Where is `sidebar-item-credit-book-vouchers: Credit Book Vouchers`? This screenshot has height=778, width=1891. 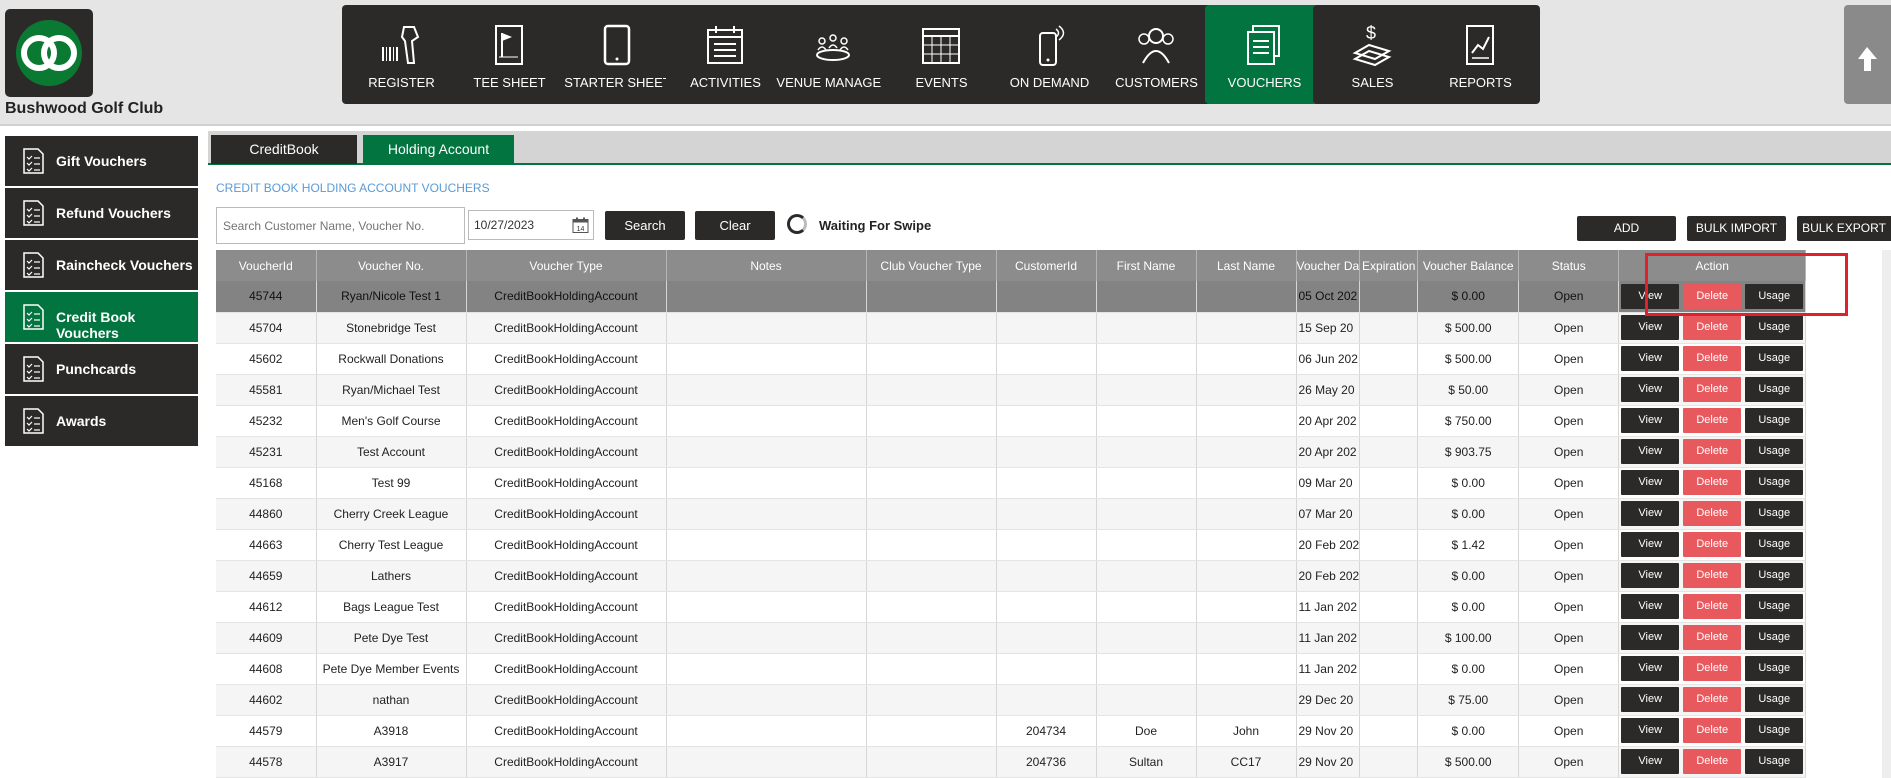
sidebar-item-credit-book-vouchers: Credit Book Vouchers is located at coordinates (101, 317).